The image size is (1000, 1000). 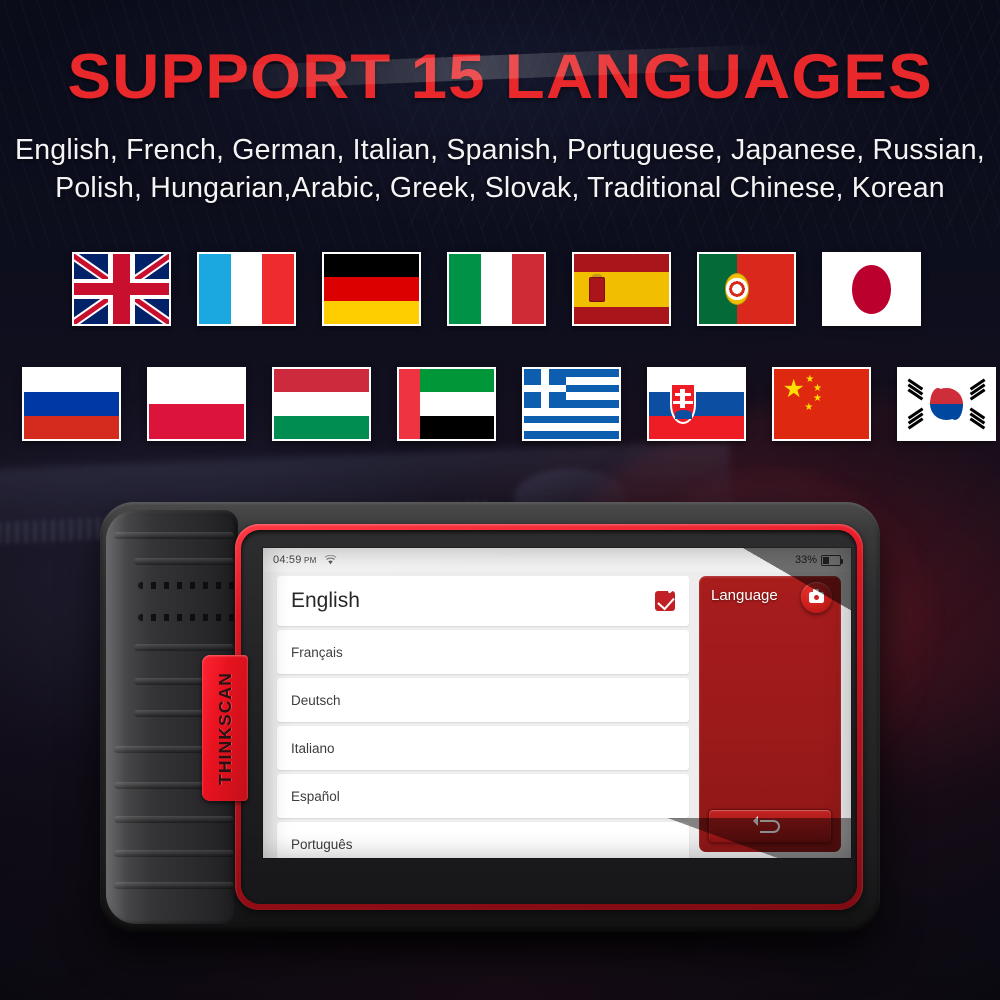 I want to click on flag-germany, so click(x=371, y=289).